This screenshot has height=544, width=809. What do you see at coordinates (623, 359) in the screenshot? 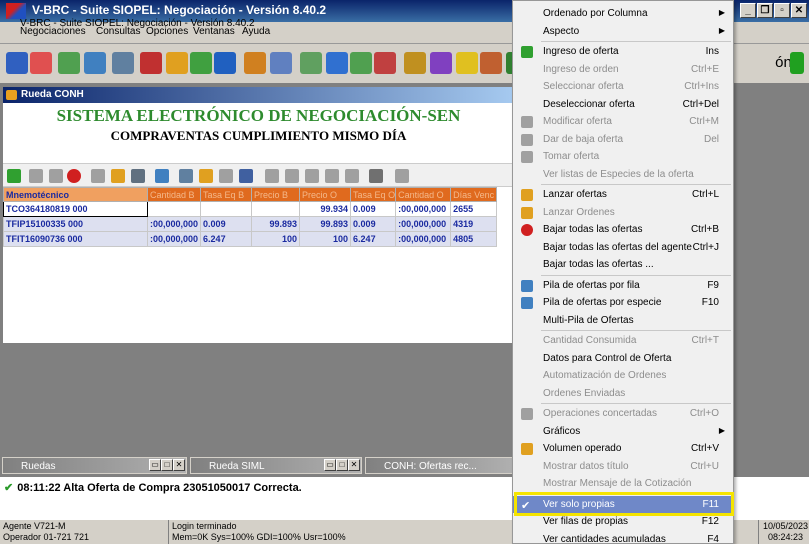
I see `menu-item-datos-para-control-de-oferta: Datos para Control de Oferta` at bounding box center [623, 359].